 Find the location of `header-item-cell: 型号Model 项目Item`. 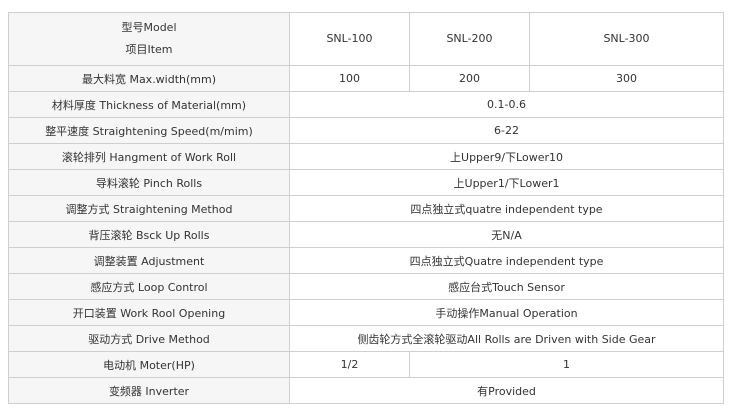

header-item-cell: 型号Model 项目Item is located at coordinates (149, 39).